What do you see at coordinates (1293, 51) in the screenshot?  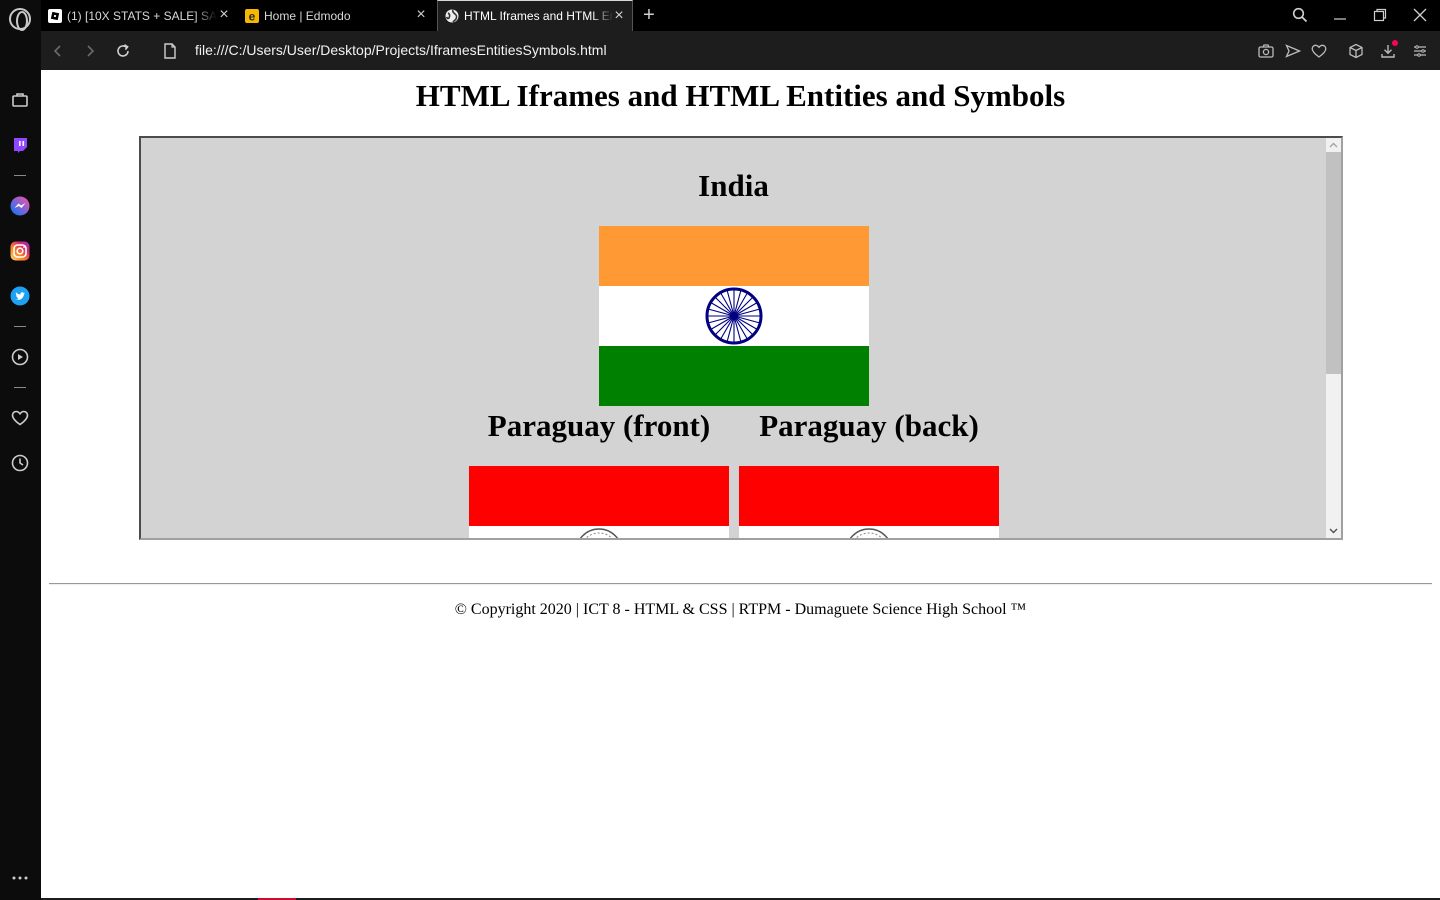 I see `send-flow-icon` at bounding box center [1293, 51].